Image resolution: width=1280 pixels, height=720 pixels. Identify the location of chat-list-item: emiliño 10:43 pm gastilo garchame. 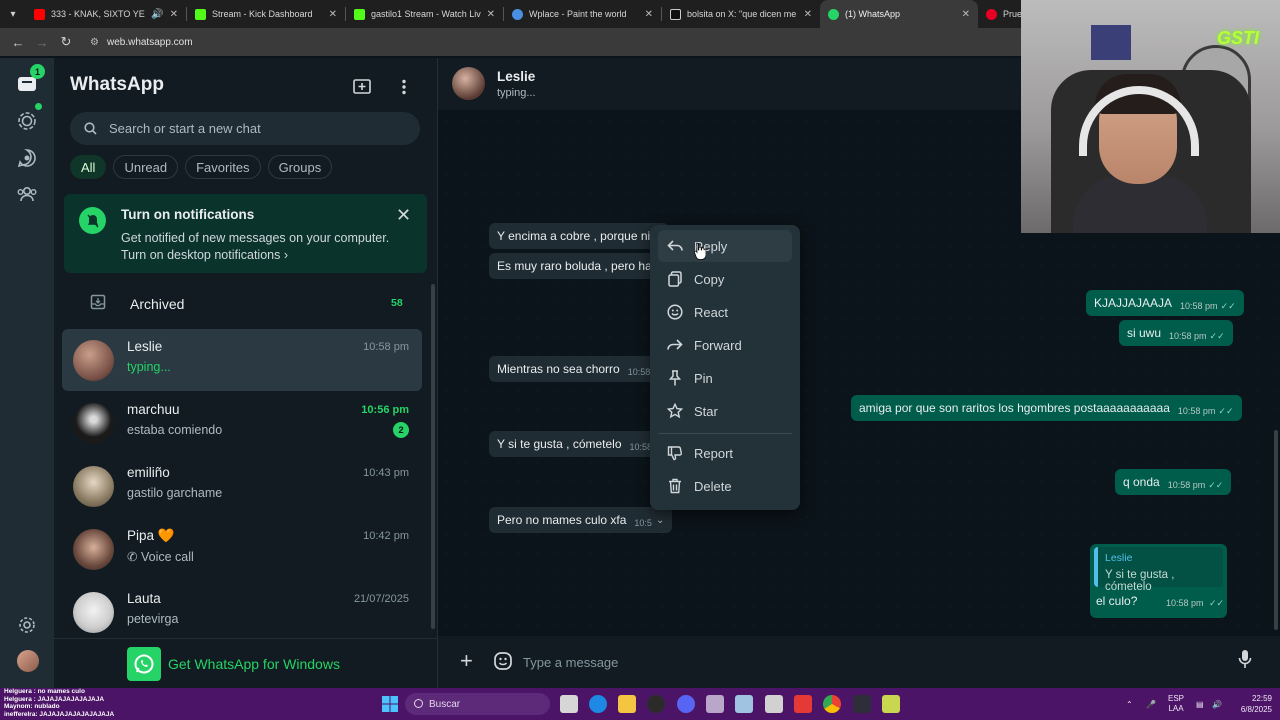
(242, 486).